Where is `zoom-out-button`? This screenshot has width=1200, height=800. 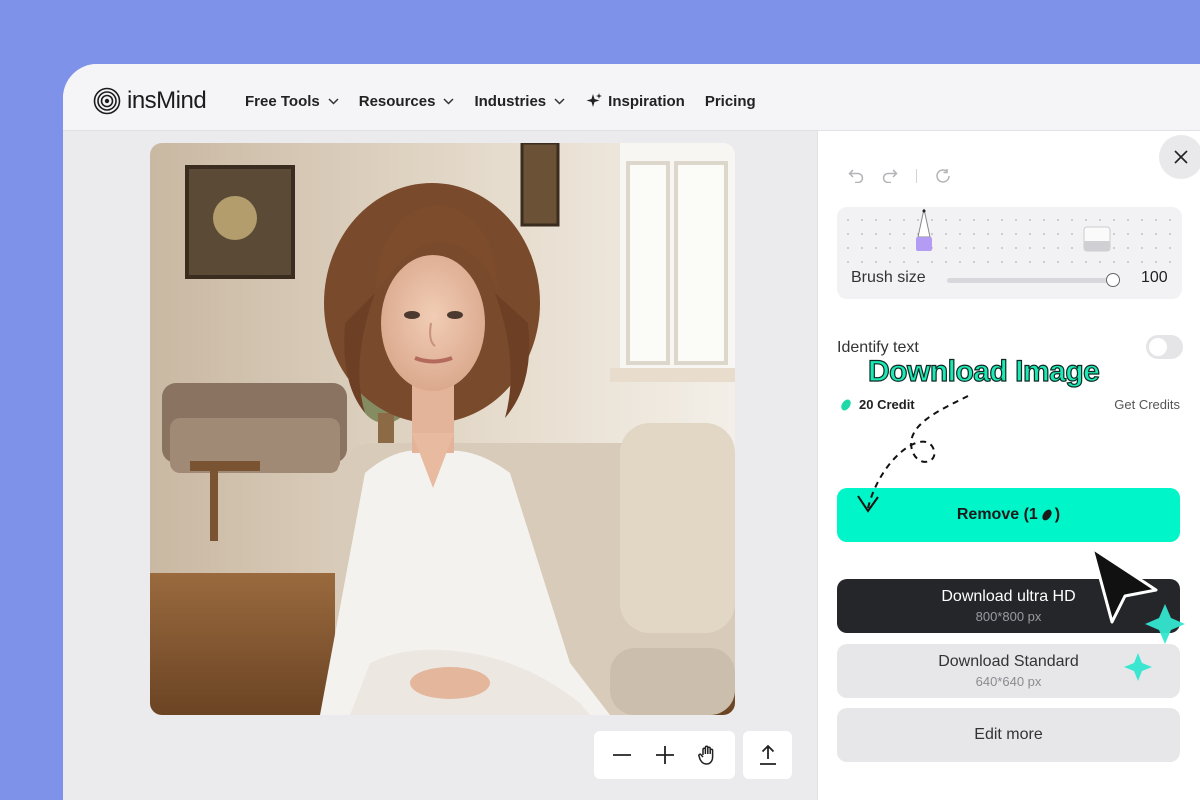 zoom-out-button is located at coordinates (622, 755).